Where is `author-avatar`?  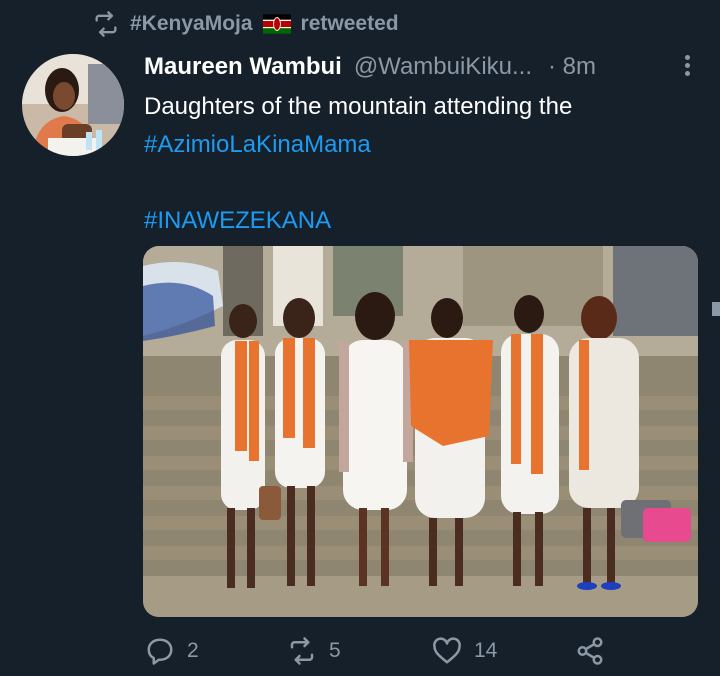 author-avatar is located at coordinates (73, 105).